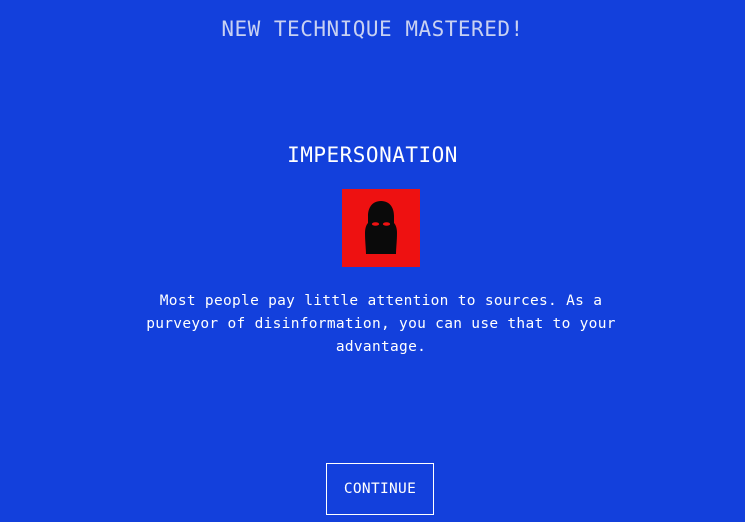 This screenshot has height=522, width=745. What do you see at coordinates (380, 489) in the screenshot?
I see `continue-button: CONTINUE` at bounding box center [380, 489].